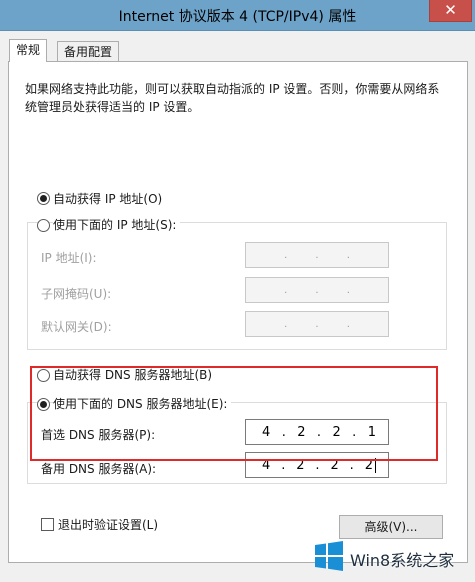 The height and width of the screenshot is (582, 475). I want to click on validate-on-exit-label: 退出时验证设置(L), so click(108, 525).